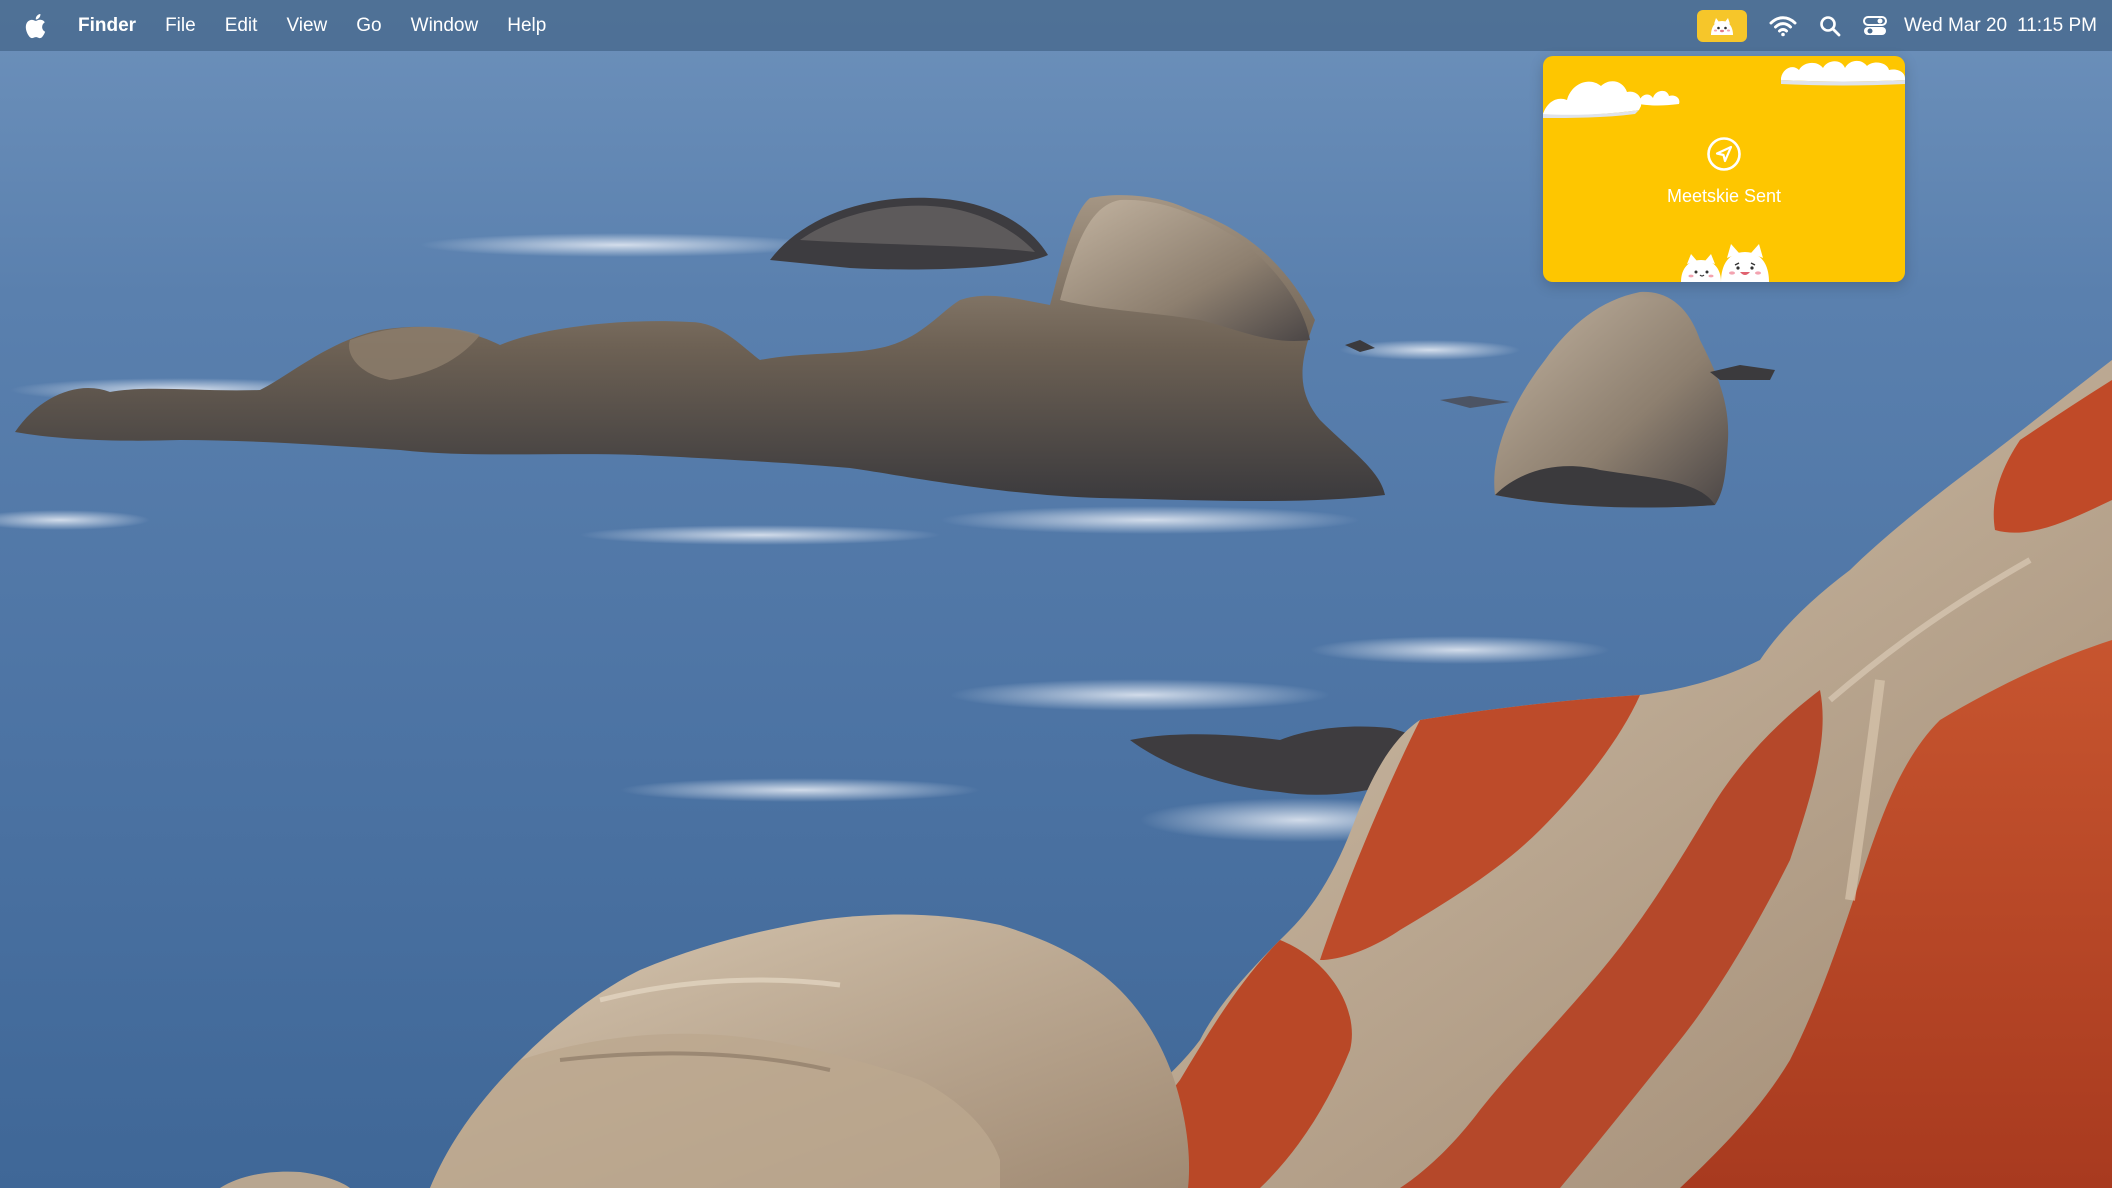 The width and height of the screenshot is (2112, 1188). What do you see at coordinates (526, 25) in the screenshot?
I see `menu-help: Help` at bounding box center [526, 25].